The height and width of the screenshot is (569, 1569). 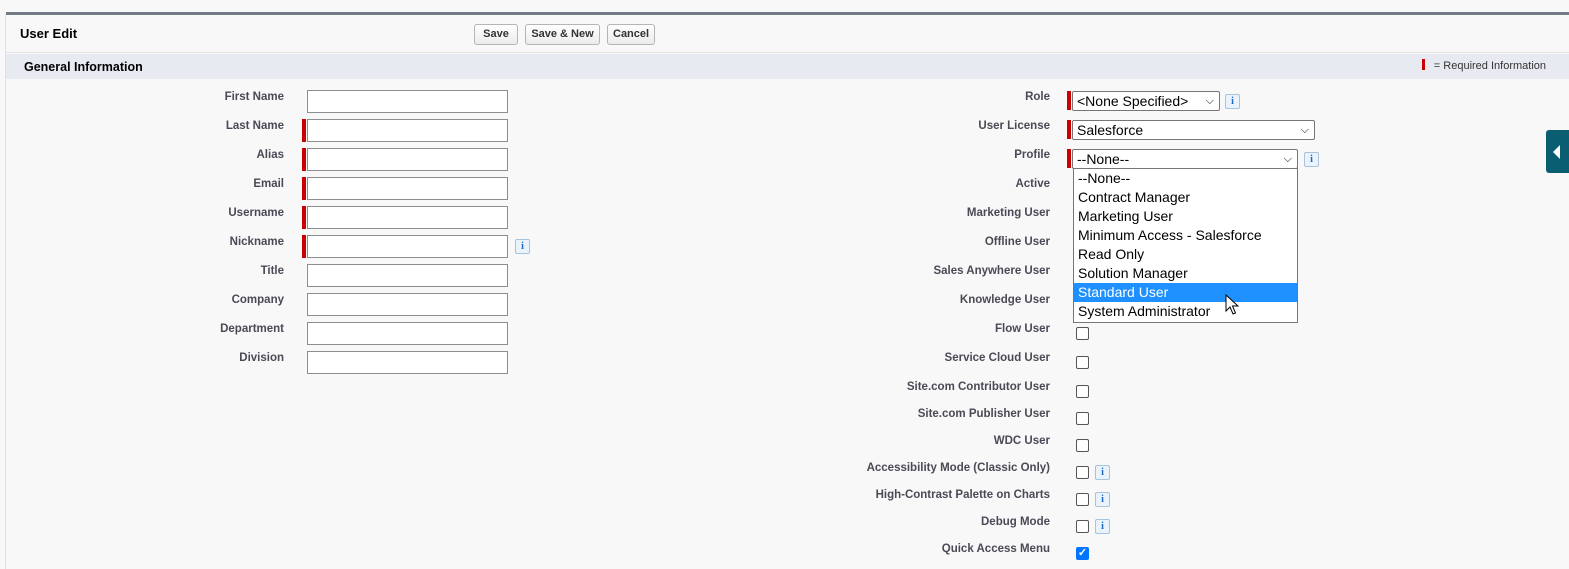 I want to click on page-header: User Edit, so click(x=787, y=34).